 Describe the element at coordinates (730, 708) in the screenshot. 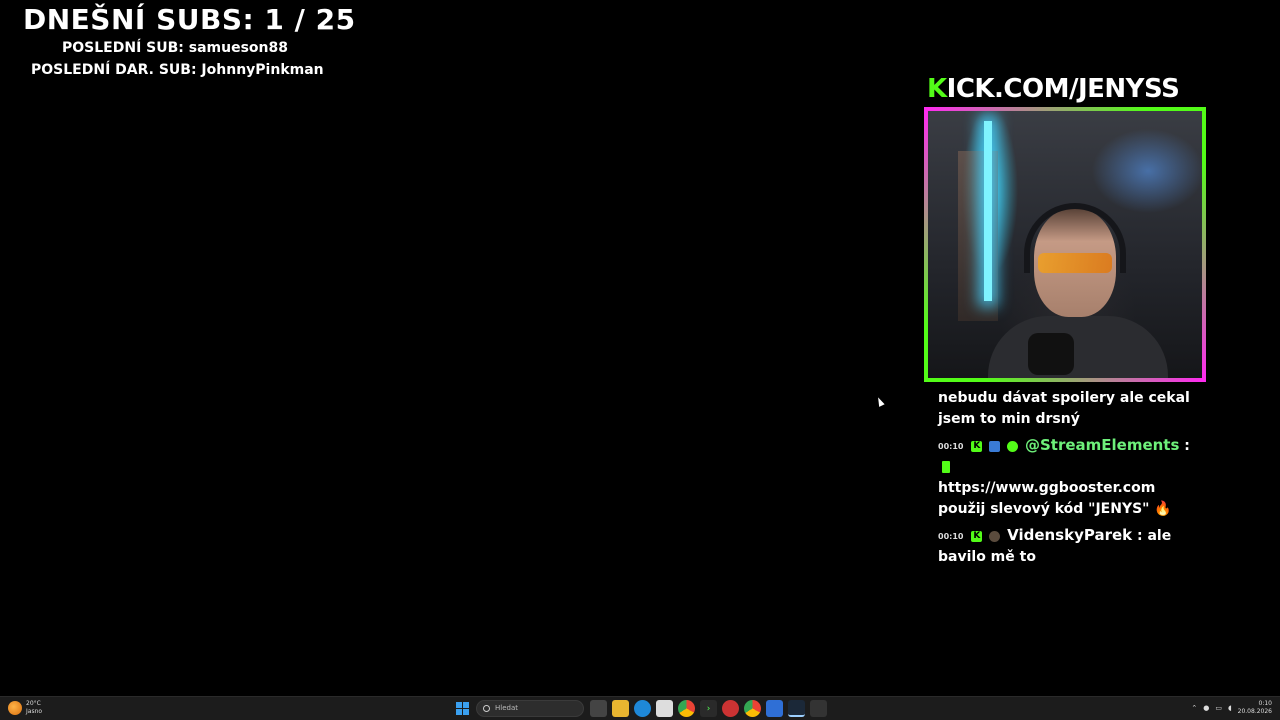

I see `settings-gear-icon` at that location.